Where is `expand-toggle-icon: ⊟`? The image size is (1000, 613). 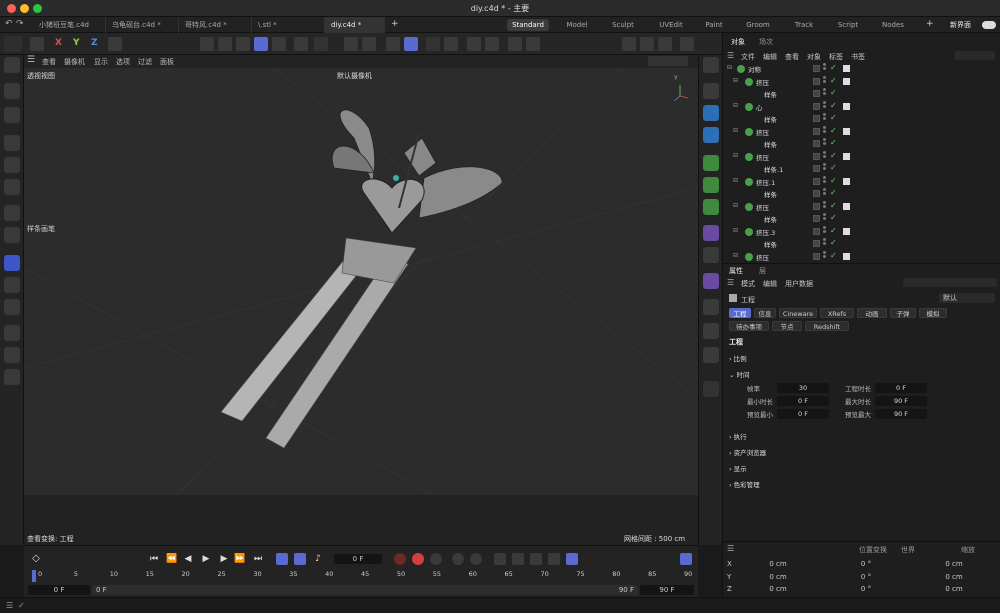 expand-toggle-icon: ⊟ is located at coordinates (735, 80).